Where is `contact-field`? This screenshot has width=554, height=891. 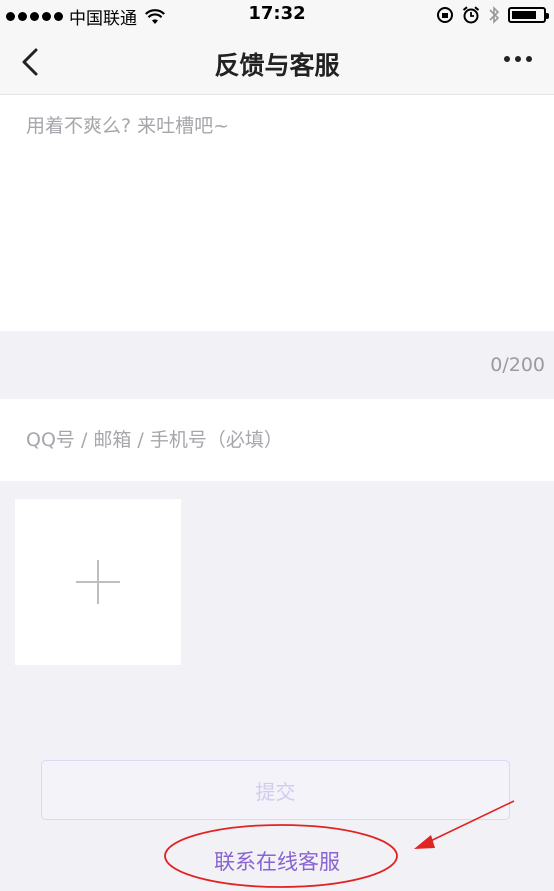
contact-field is located at coordinates (277, 440).